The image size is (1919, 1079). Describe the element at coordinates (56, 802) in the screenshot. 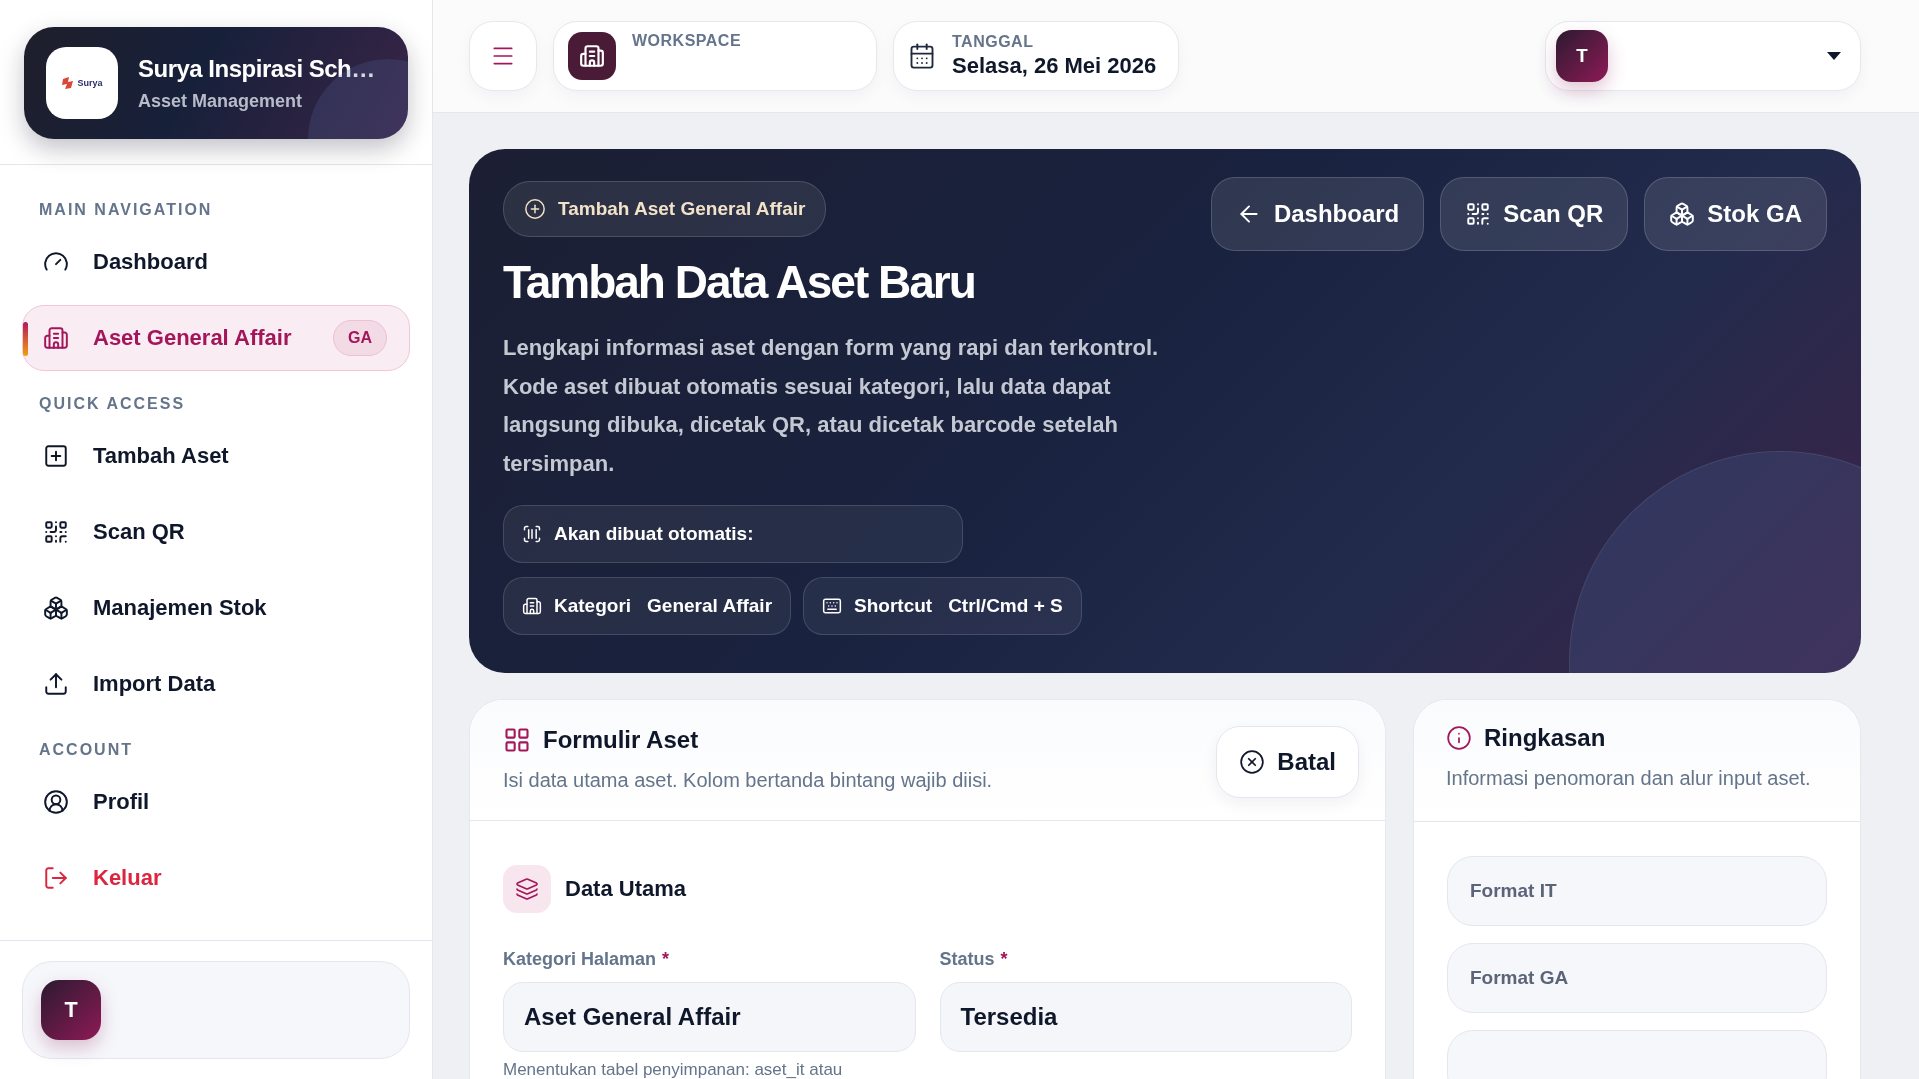

I see `user-circle-icon` at that location.